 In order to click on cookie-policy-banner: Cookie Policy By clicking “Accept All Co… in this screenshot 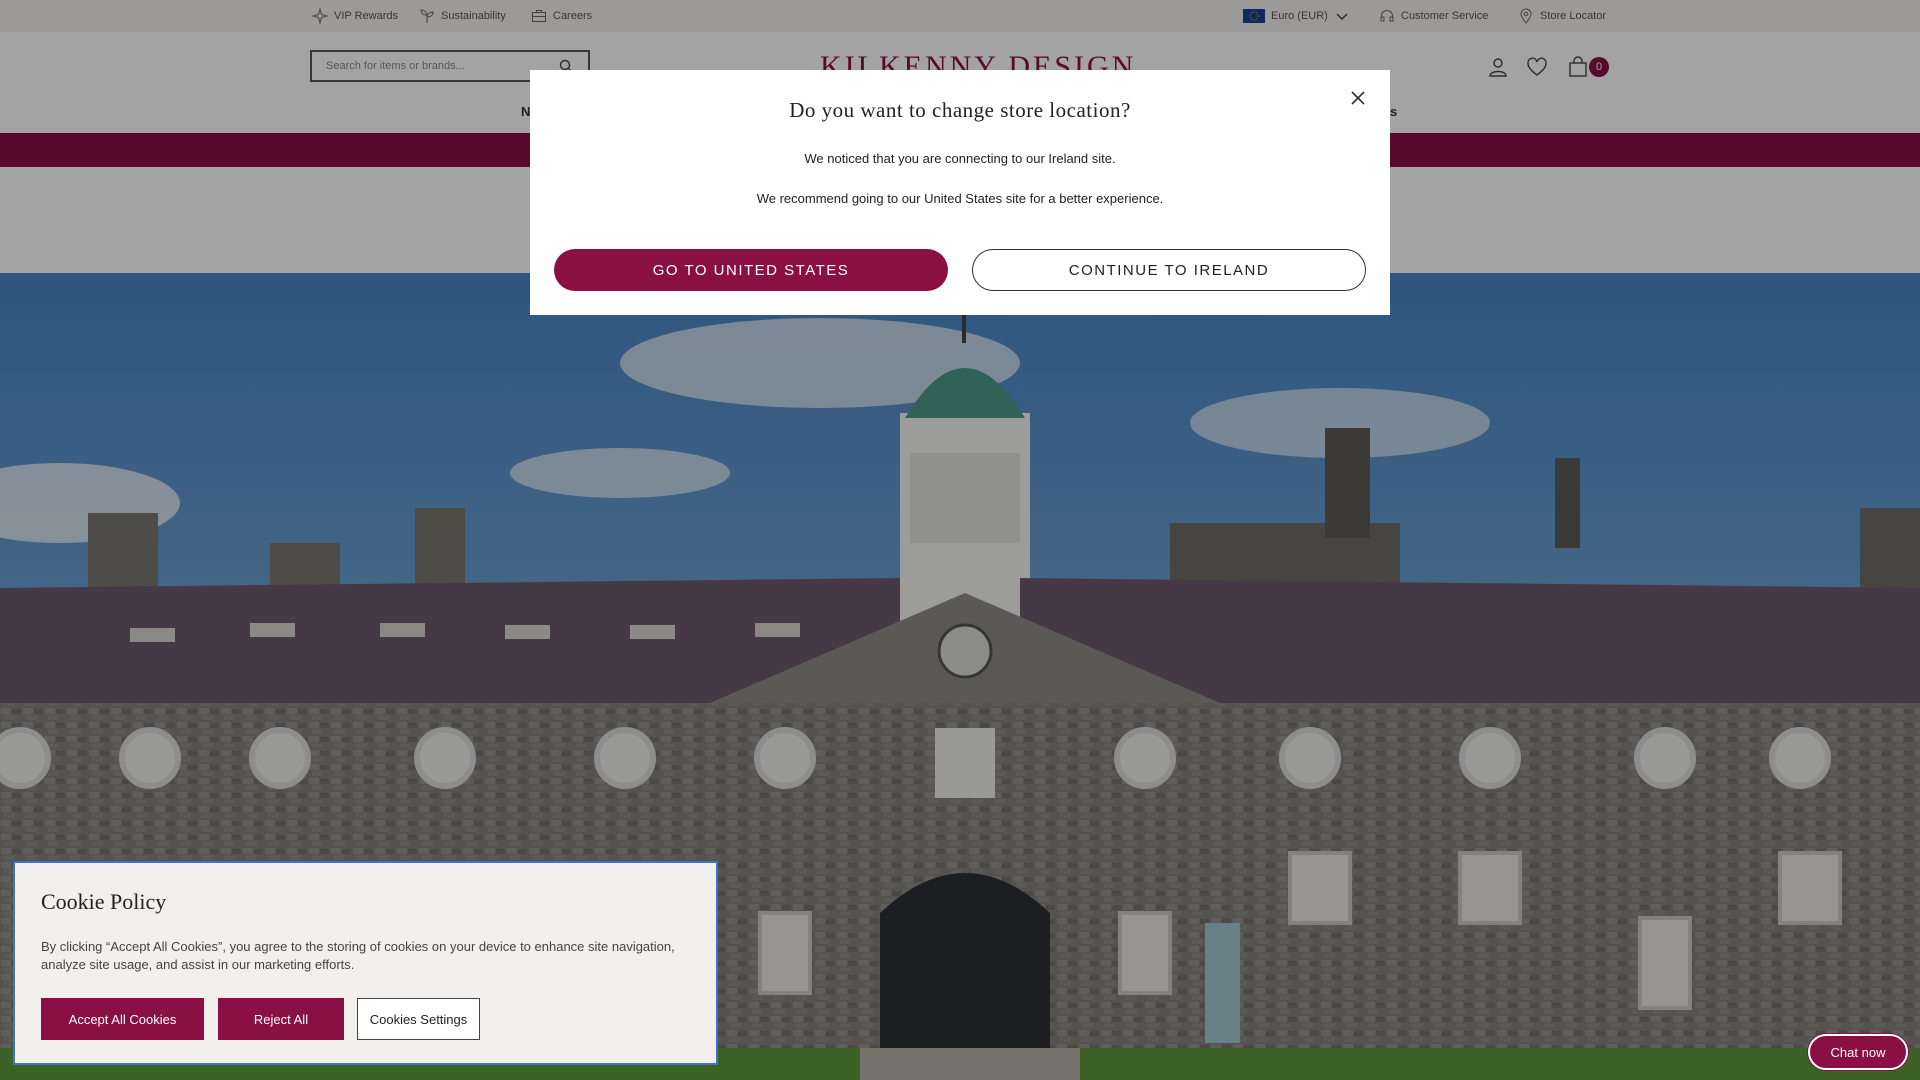, I will do `click(365, 963)`.